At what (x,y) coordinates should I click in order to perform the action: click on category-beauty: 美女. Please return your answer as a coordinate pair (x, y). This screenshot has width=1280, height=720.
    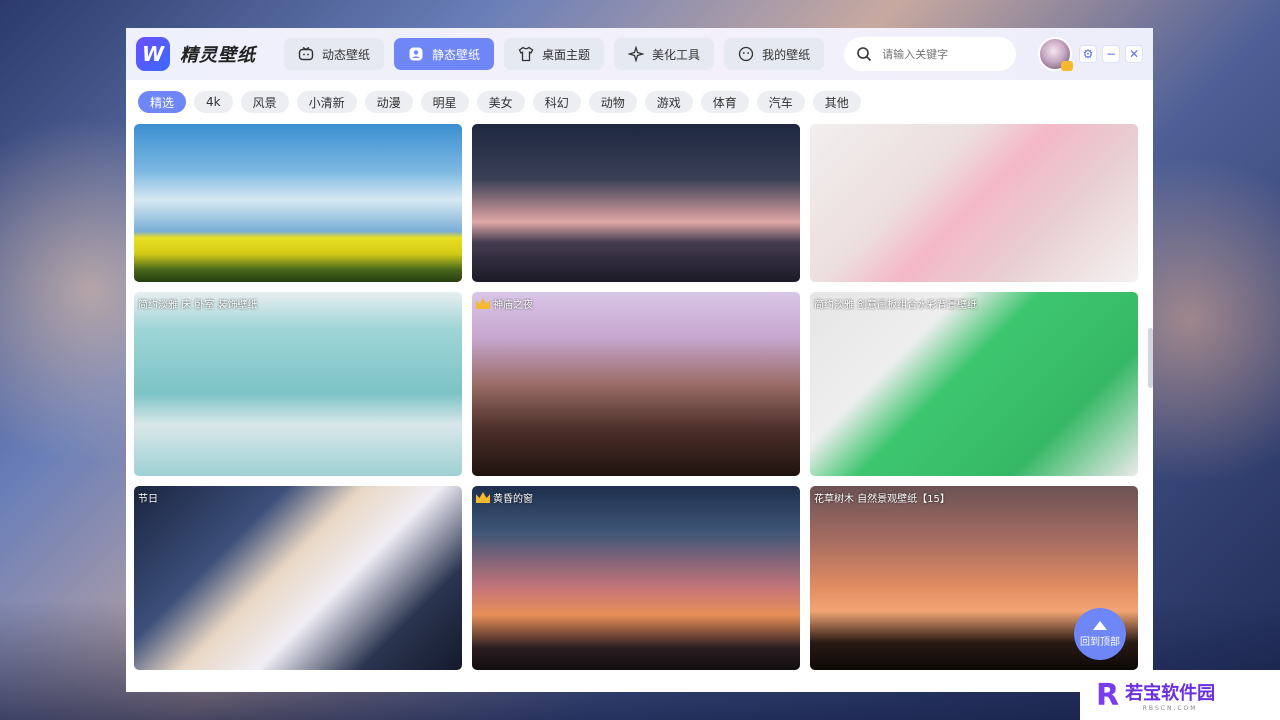
    Looking at the image, I should click on (500, 102).